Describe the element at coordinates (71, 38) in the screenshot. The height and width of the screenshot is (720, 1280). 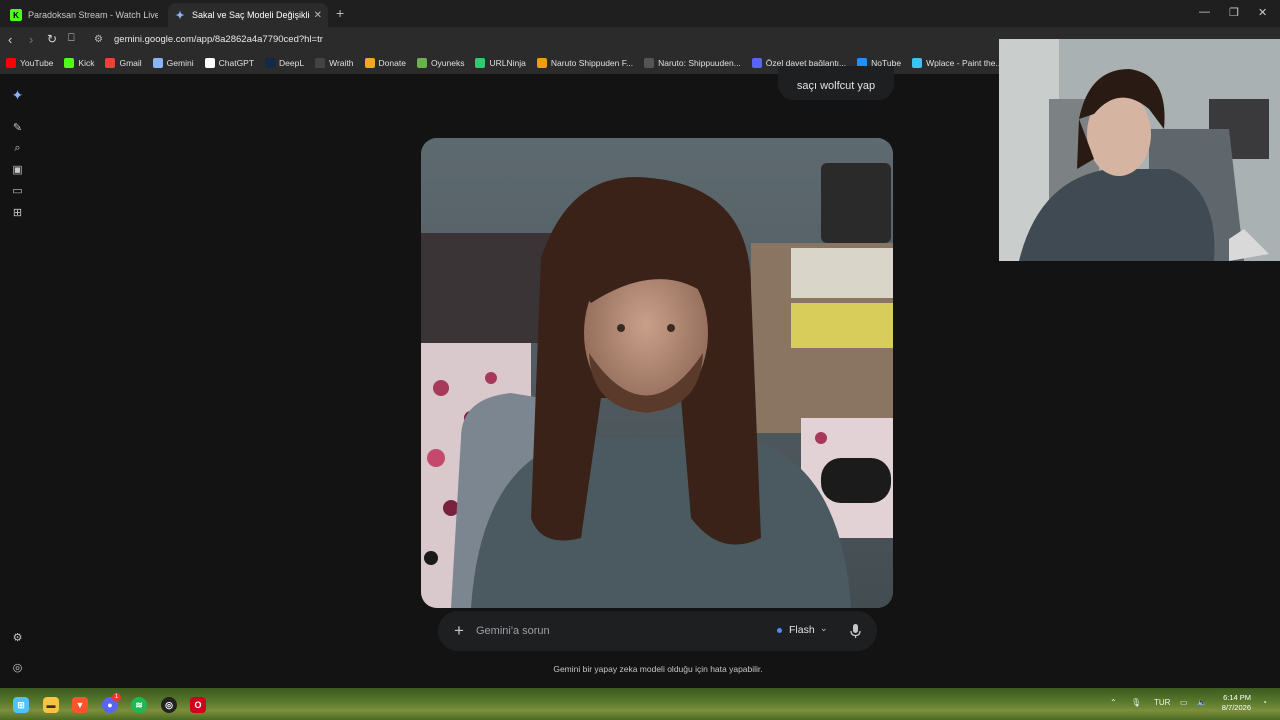
I see `bookmark-icon: ⎕` at that location.